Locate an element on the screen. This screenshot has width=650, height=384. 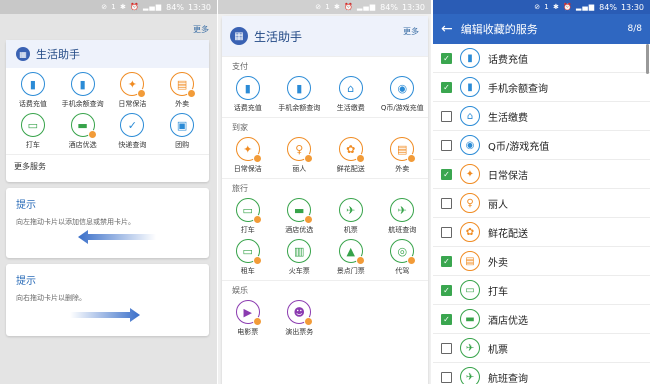
section-grid: ▮ 话费充值 ▮ 手机余额查询 ⌂ 生活缴费 ◉ Q币/游戏充值 is located at coordinates (325, 95).